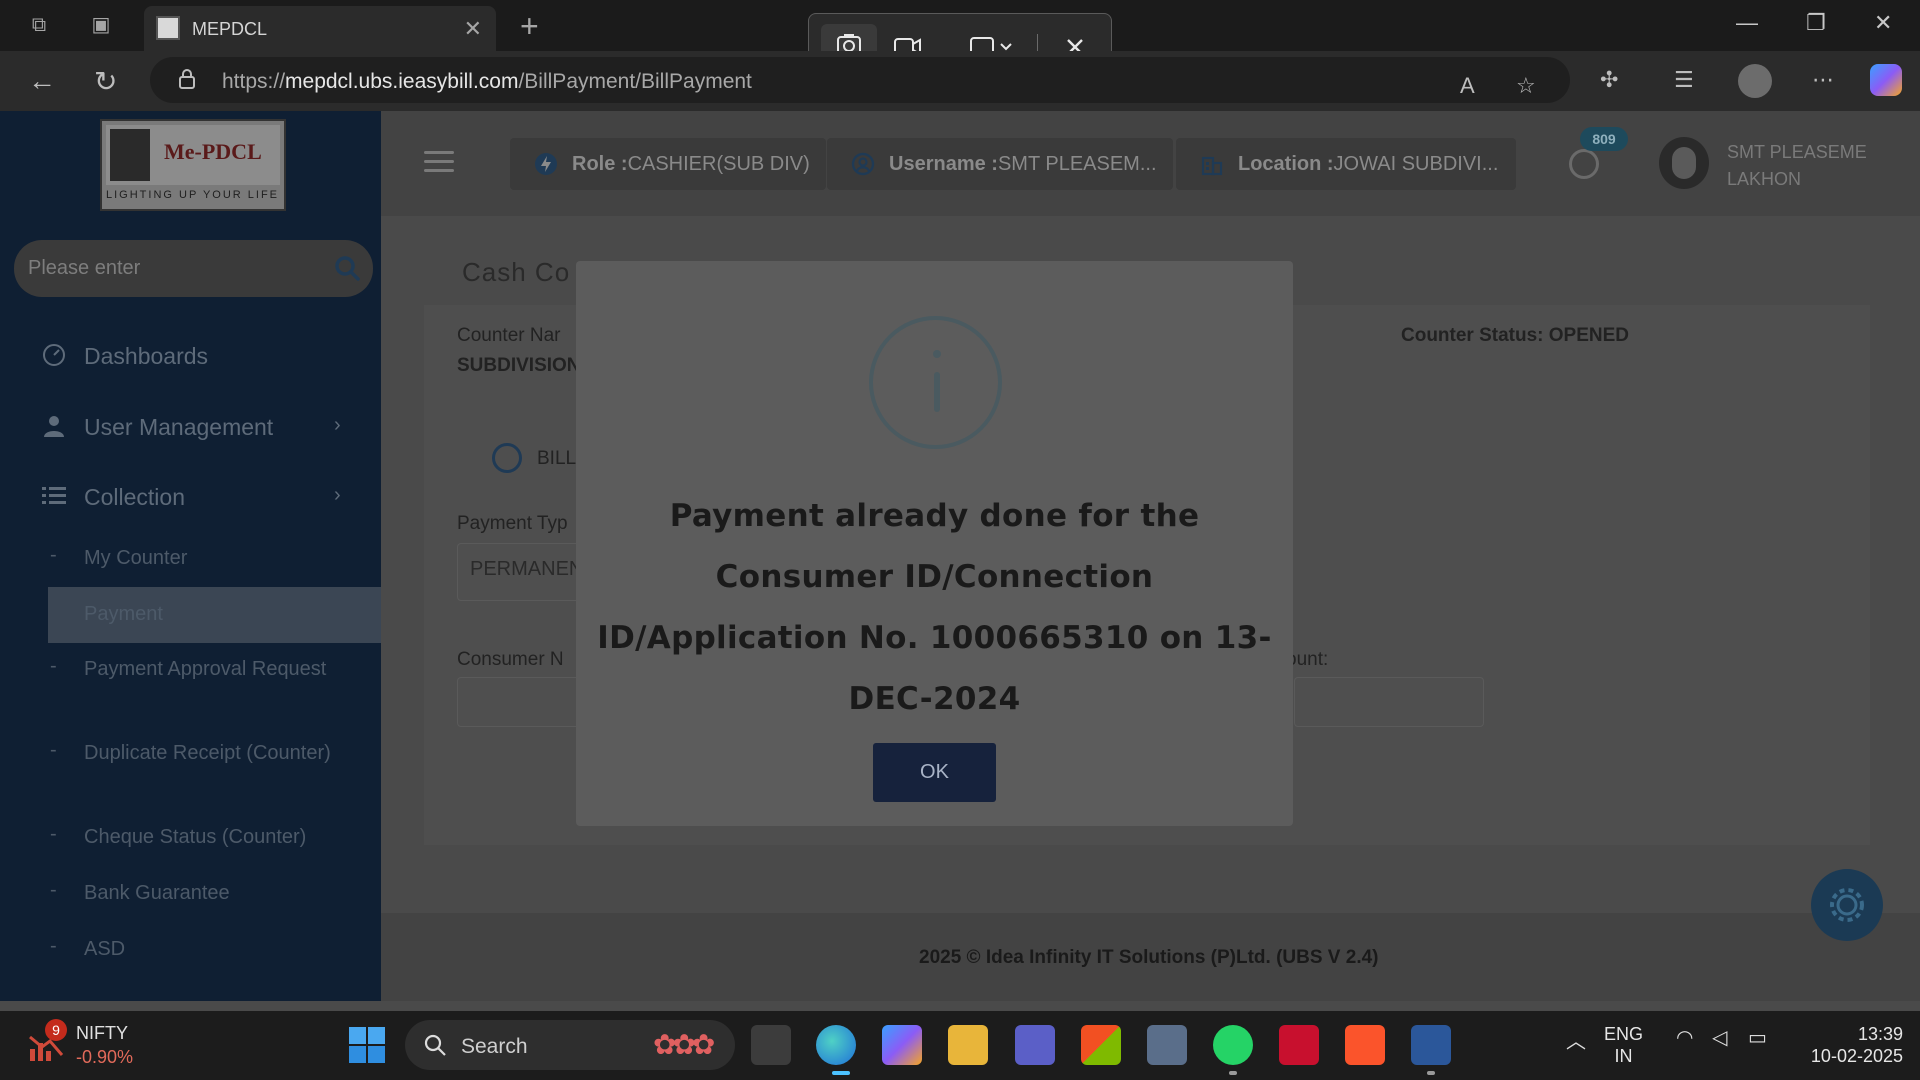 This screenshot has width=1920, height=1080. What do you see at coordinates (512, 523) in the screenshot?
I see `payment-type-label: Payment Typ` at bounding box center [512, 523].